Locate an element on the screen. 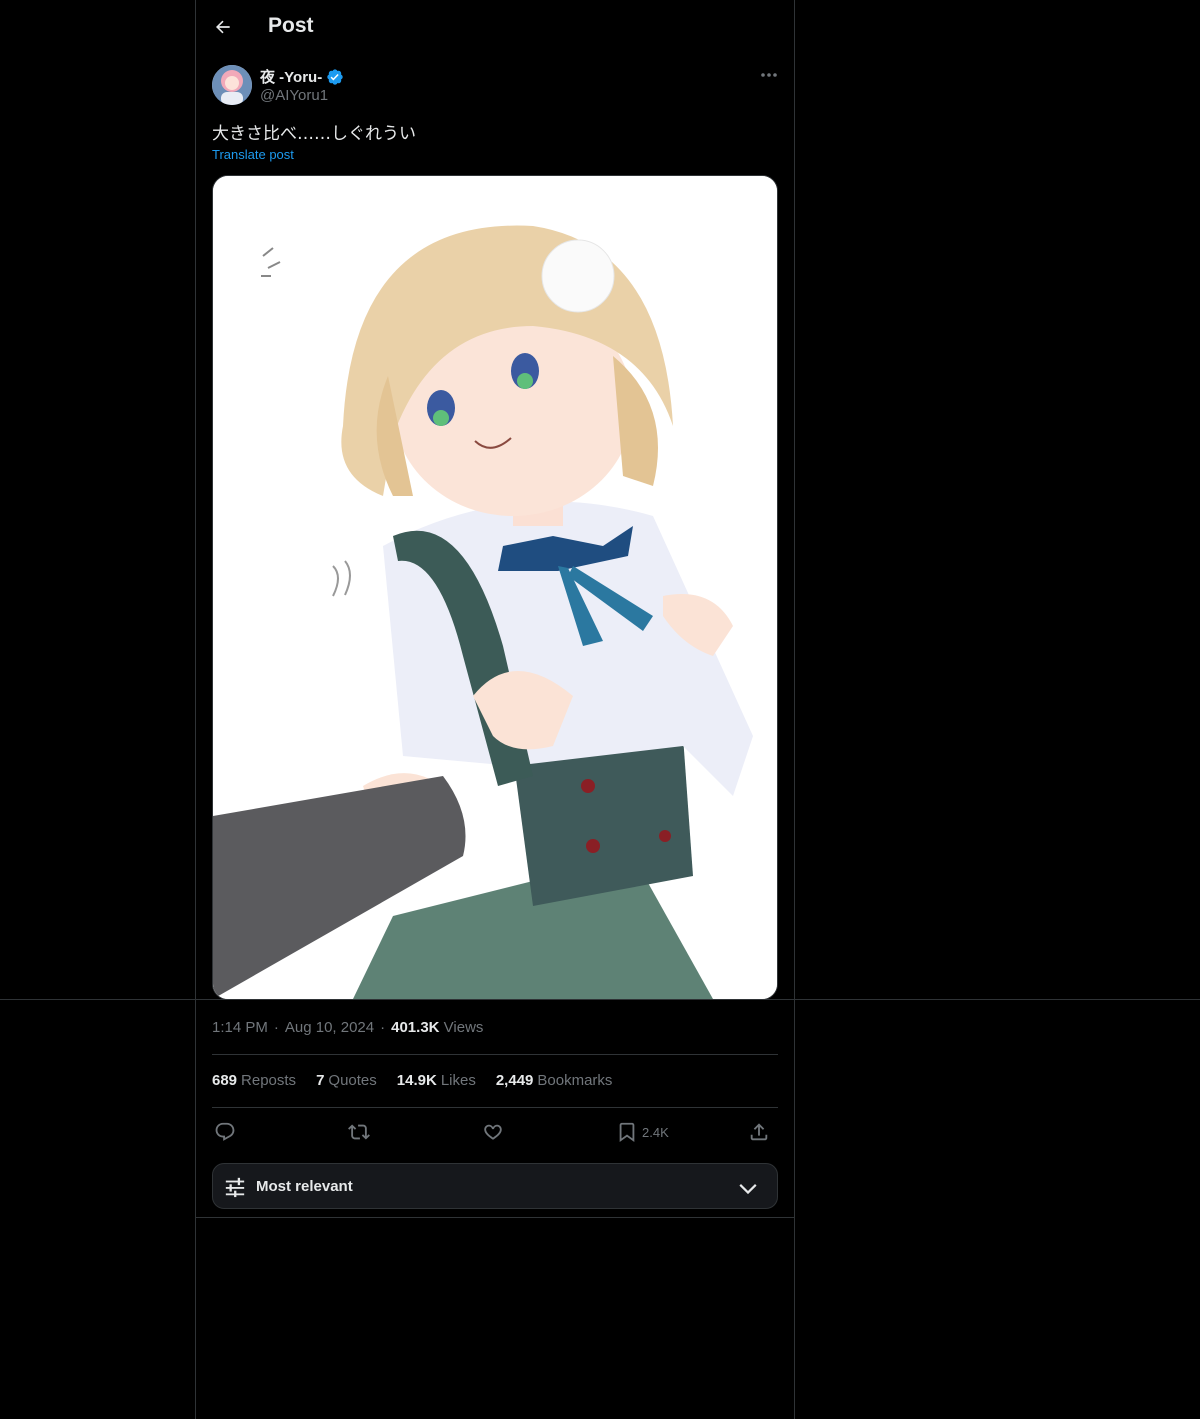 The image size is (1200, 1419). reply-button is located at coordinates (225, 1132).